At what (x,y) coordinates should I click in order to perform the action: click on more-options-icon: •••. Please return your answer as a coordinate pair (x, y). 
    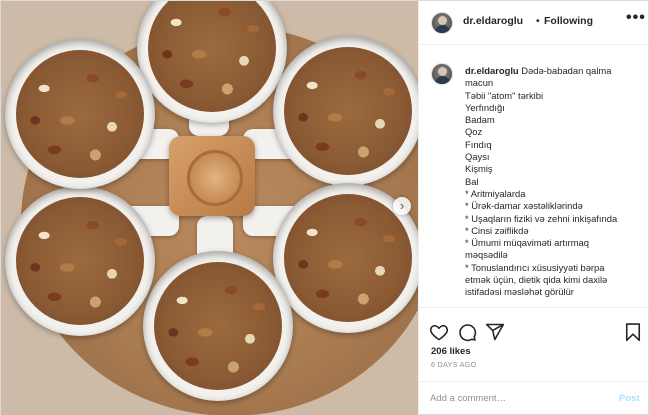
    Looking at the image, I should click on (636, 18).